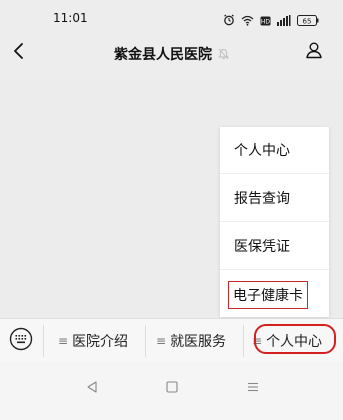 This screenshot has width=343, height=420. I want to click on bell-off-icon, so click(223, 54).